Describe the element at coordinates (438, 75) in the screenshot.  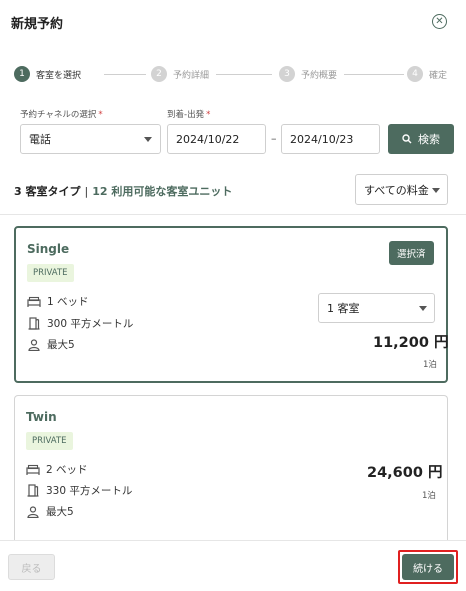
I see `step-label: 確定` at that location.